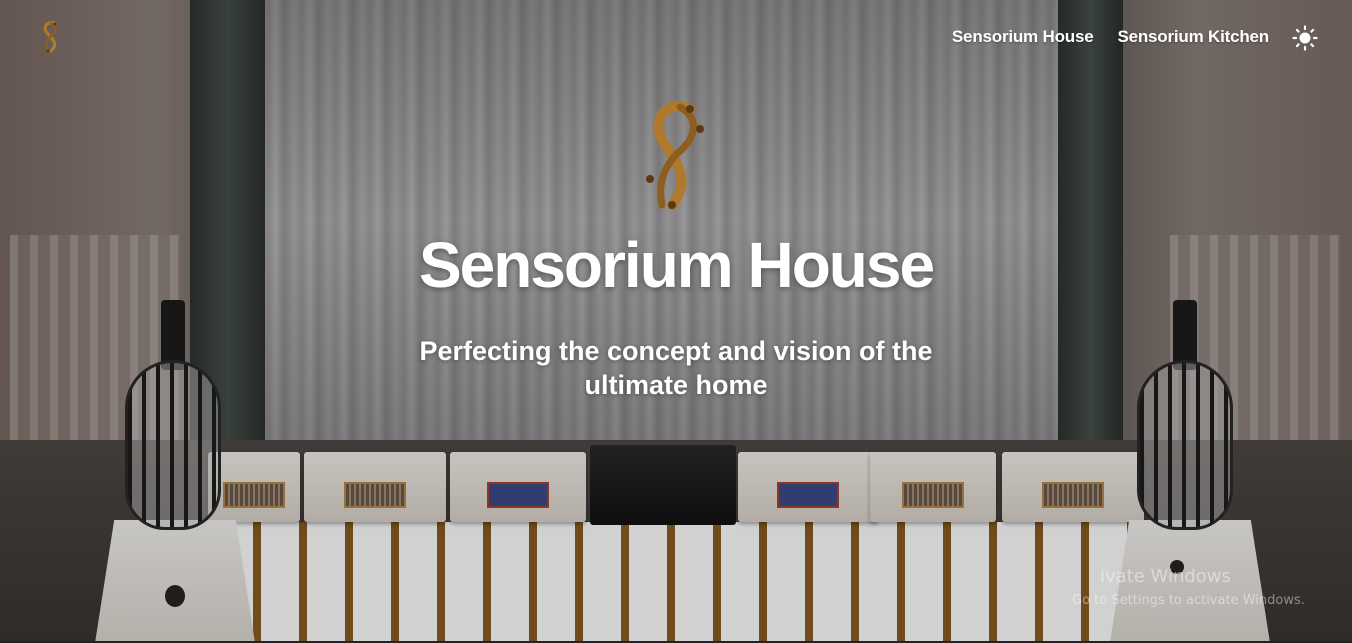 The width and height of the screenshot is (1352, 643). I want to click on sun-icon, so click(1305, 38).